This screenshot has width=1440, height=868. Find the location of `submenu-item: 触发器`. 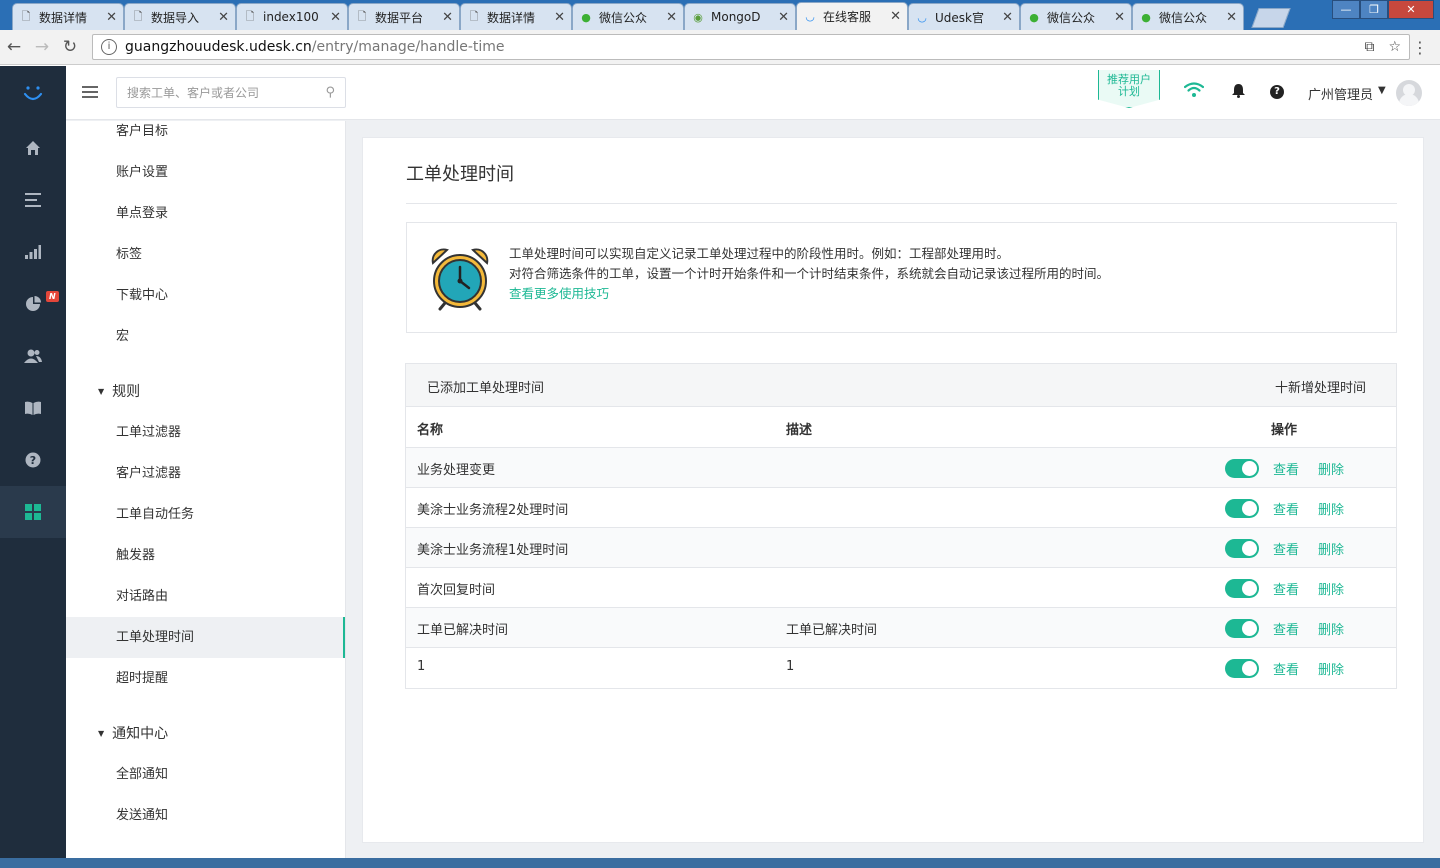

submenu-item: 触发器 is located at coordinates (205, 555).